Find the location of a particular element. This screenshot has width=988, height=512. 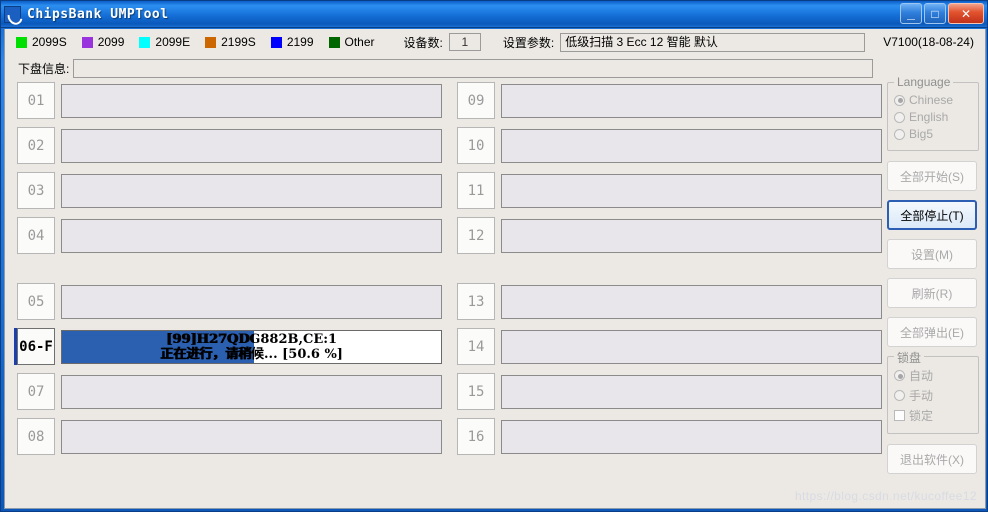

slot-row: 16 is located at coordinates (669, 436).